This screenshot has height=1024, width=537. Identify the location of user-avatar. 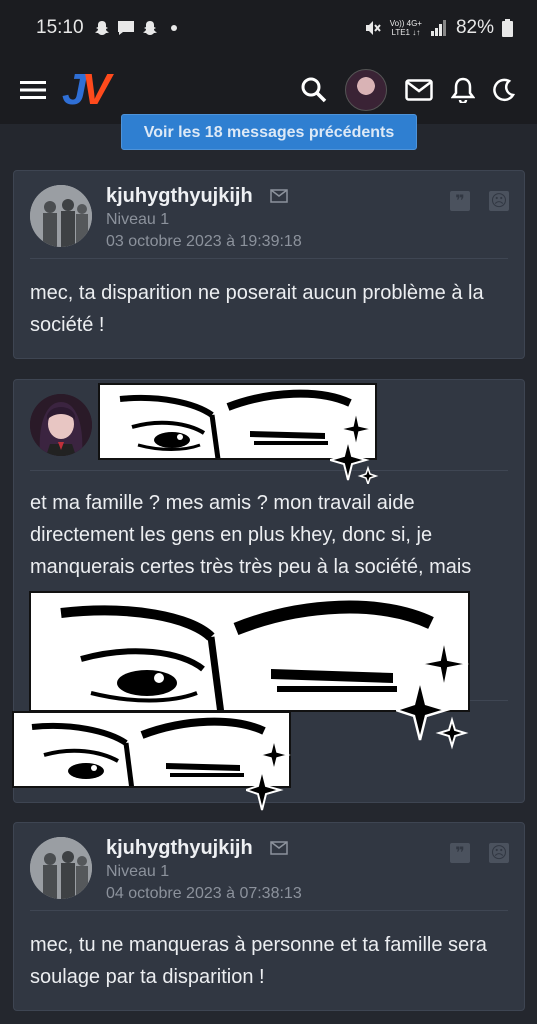
(366, 90).